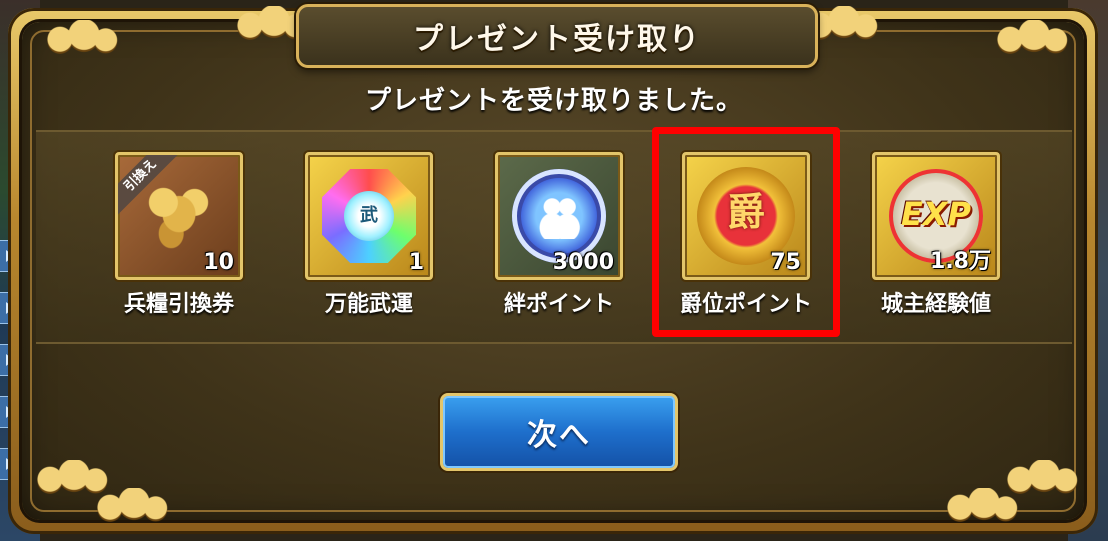 The width and height of the screenshot is (1108, 541). I want to click on wheat-icon: 引換え 10, so click(179, 216).